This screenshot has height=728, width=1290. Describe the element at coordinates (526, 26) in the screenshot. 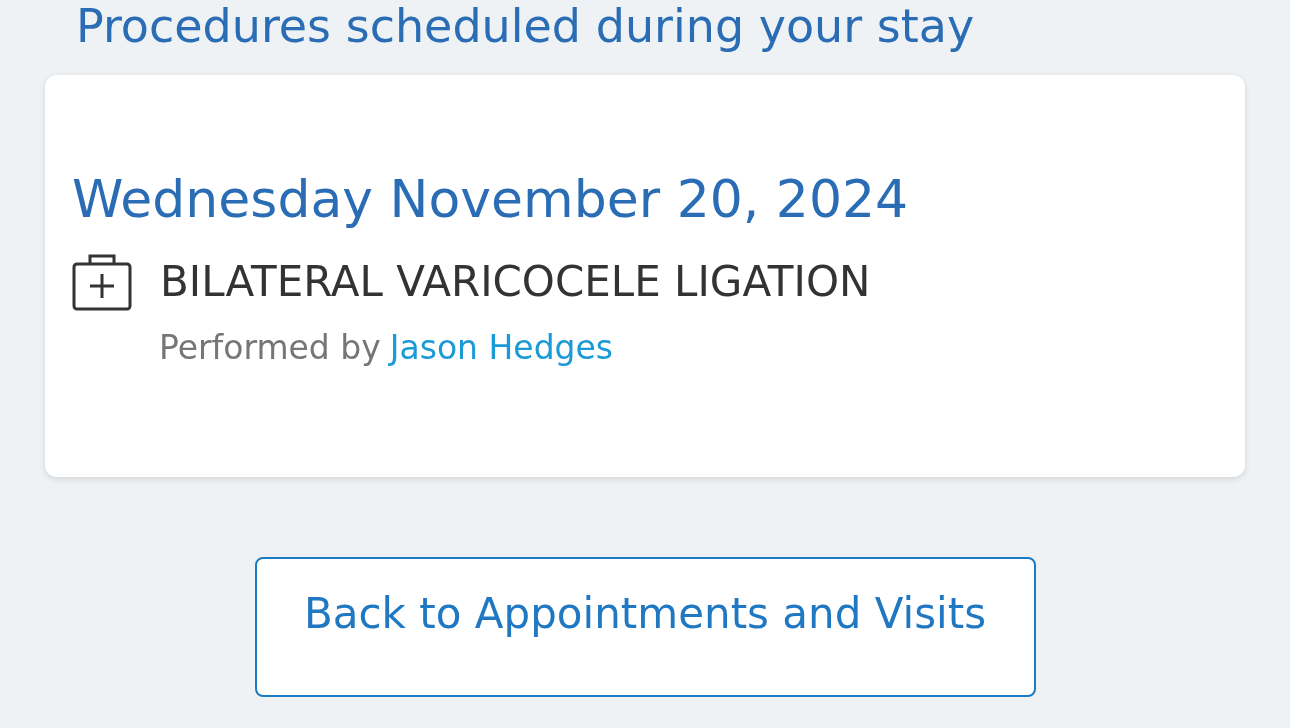

I see `section-heading: Procedures scheduled during your stay` at that location.